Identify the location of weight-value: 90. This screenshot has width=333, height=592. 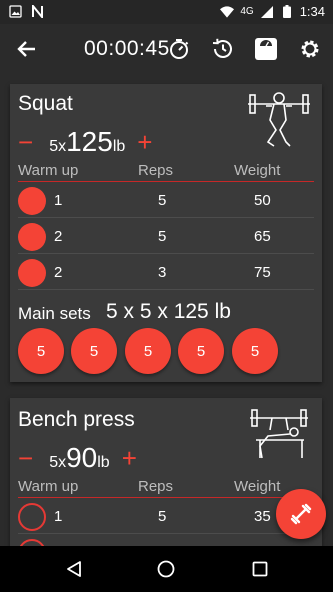
(81, 458).